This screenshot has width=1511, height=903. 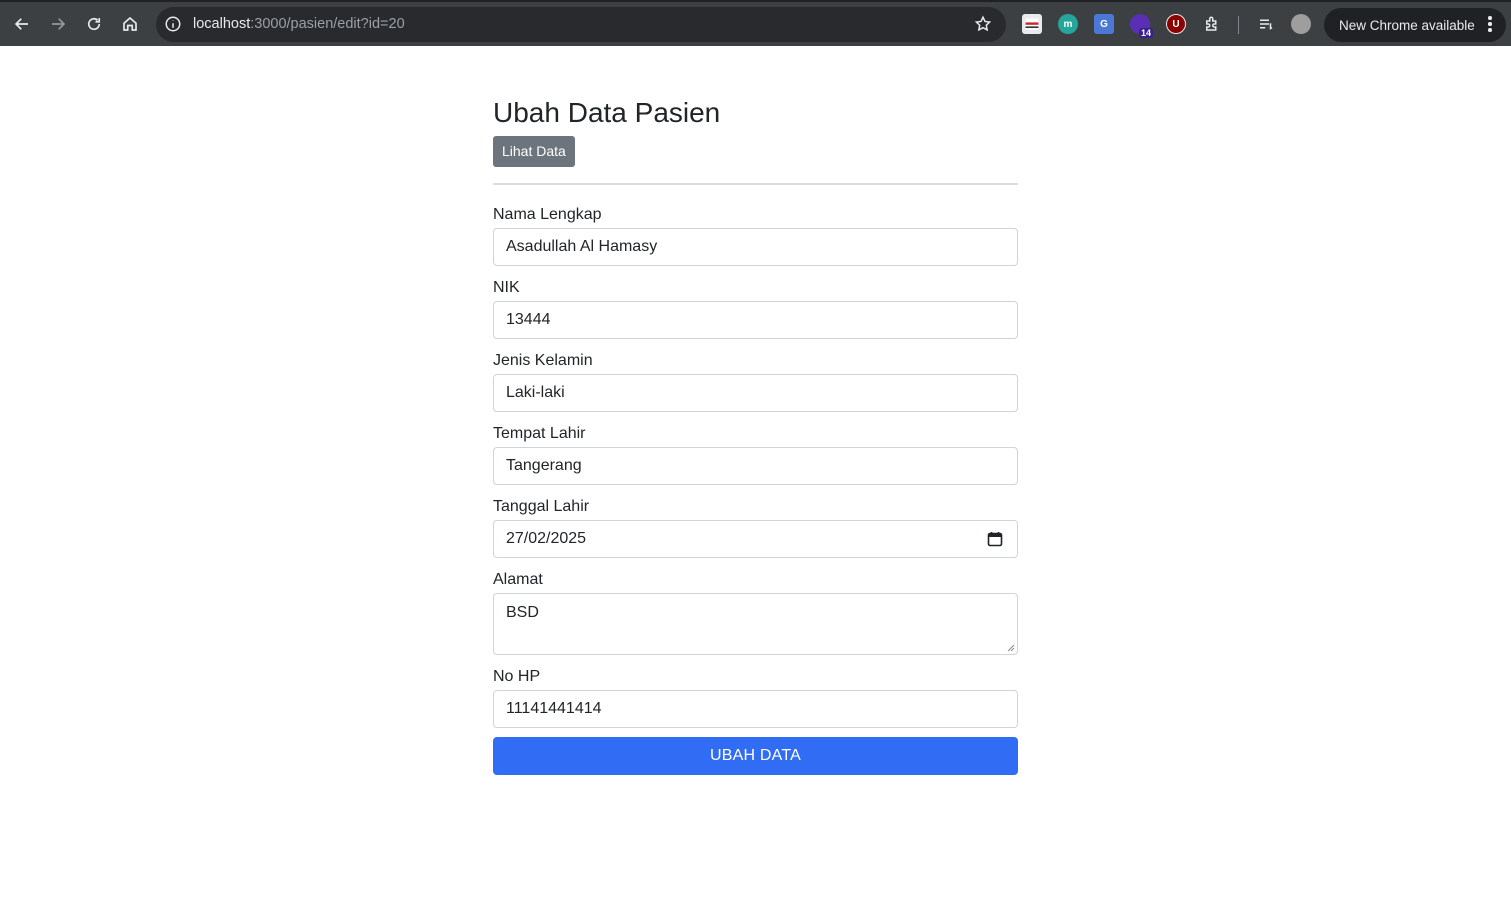 What do you see at coordinates (539, 433) in the screenshot?
I see `birthplace-label: Tempat Lahir` at bounding box center [539, 433].